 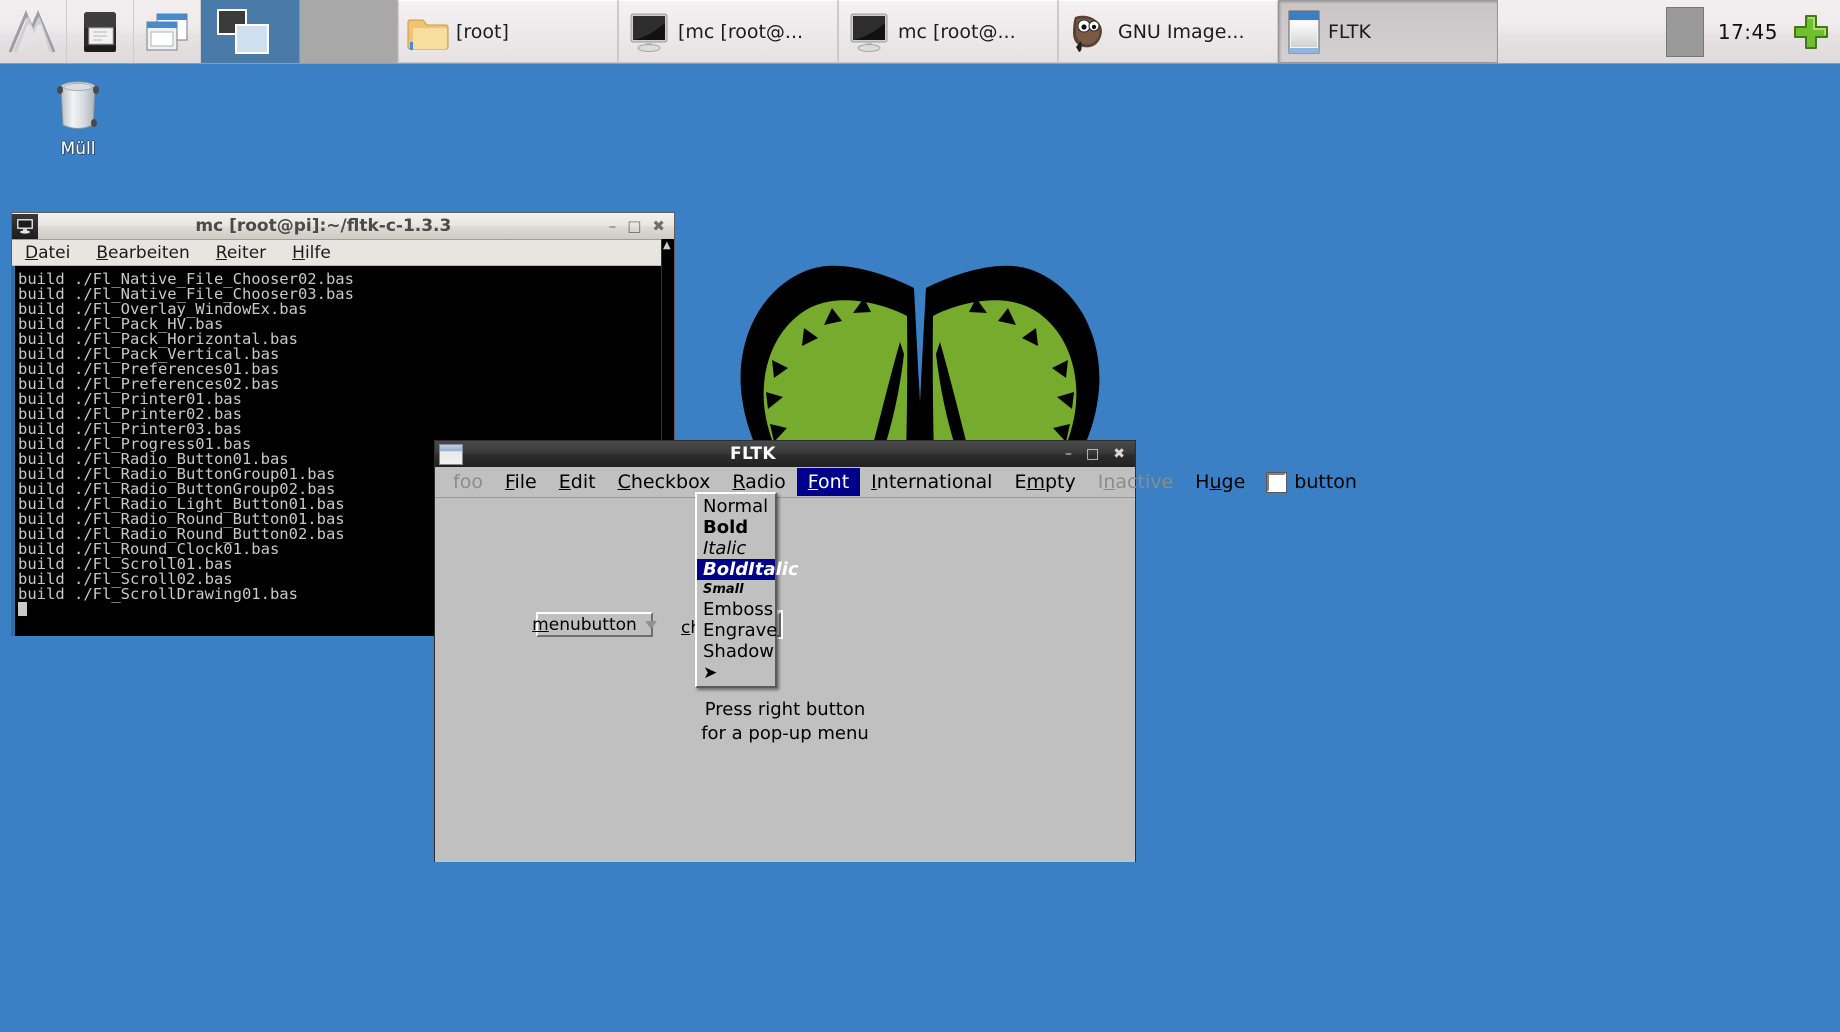 I want to click on font-menu-item: ➤, so click(x=736, y=673).